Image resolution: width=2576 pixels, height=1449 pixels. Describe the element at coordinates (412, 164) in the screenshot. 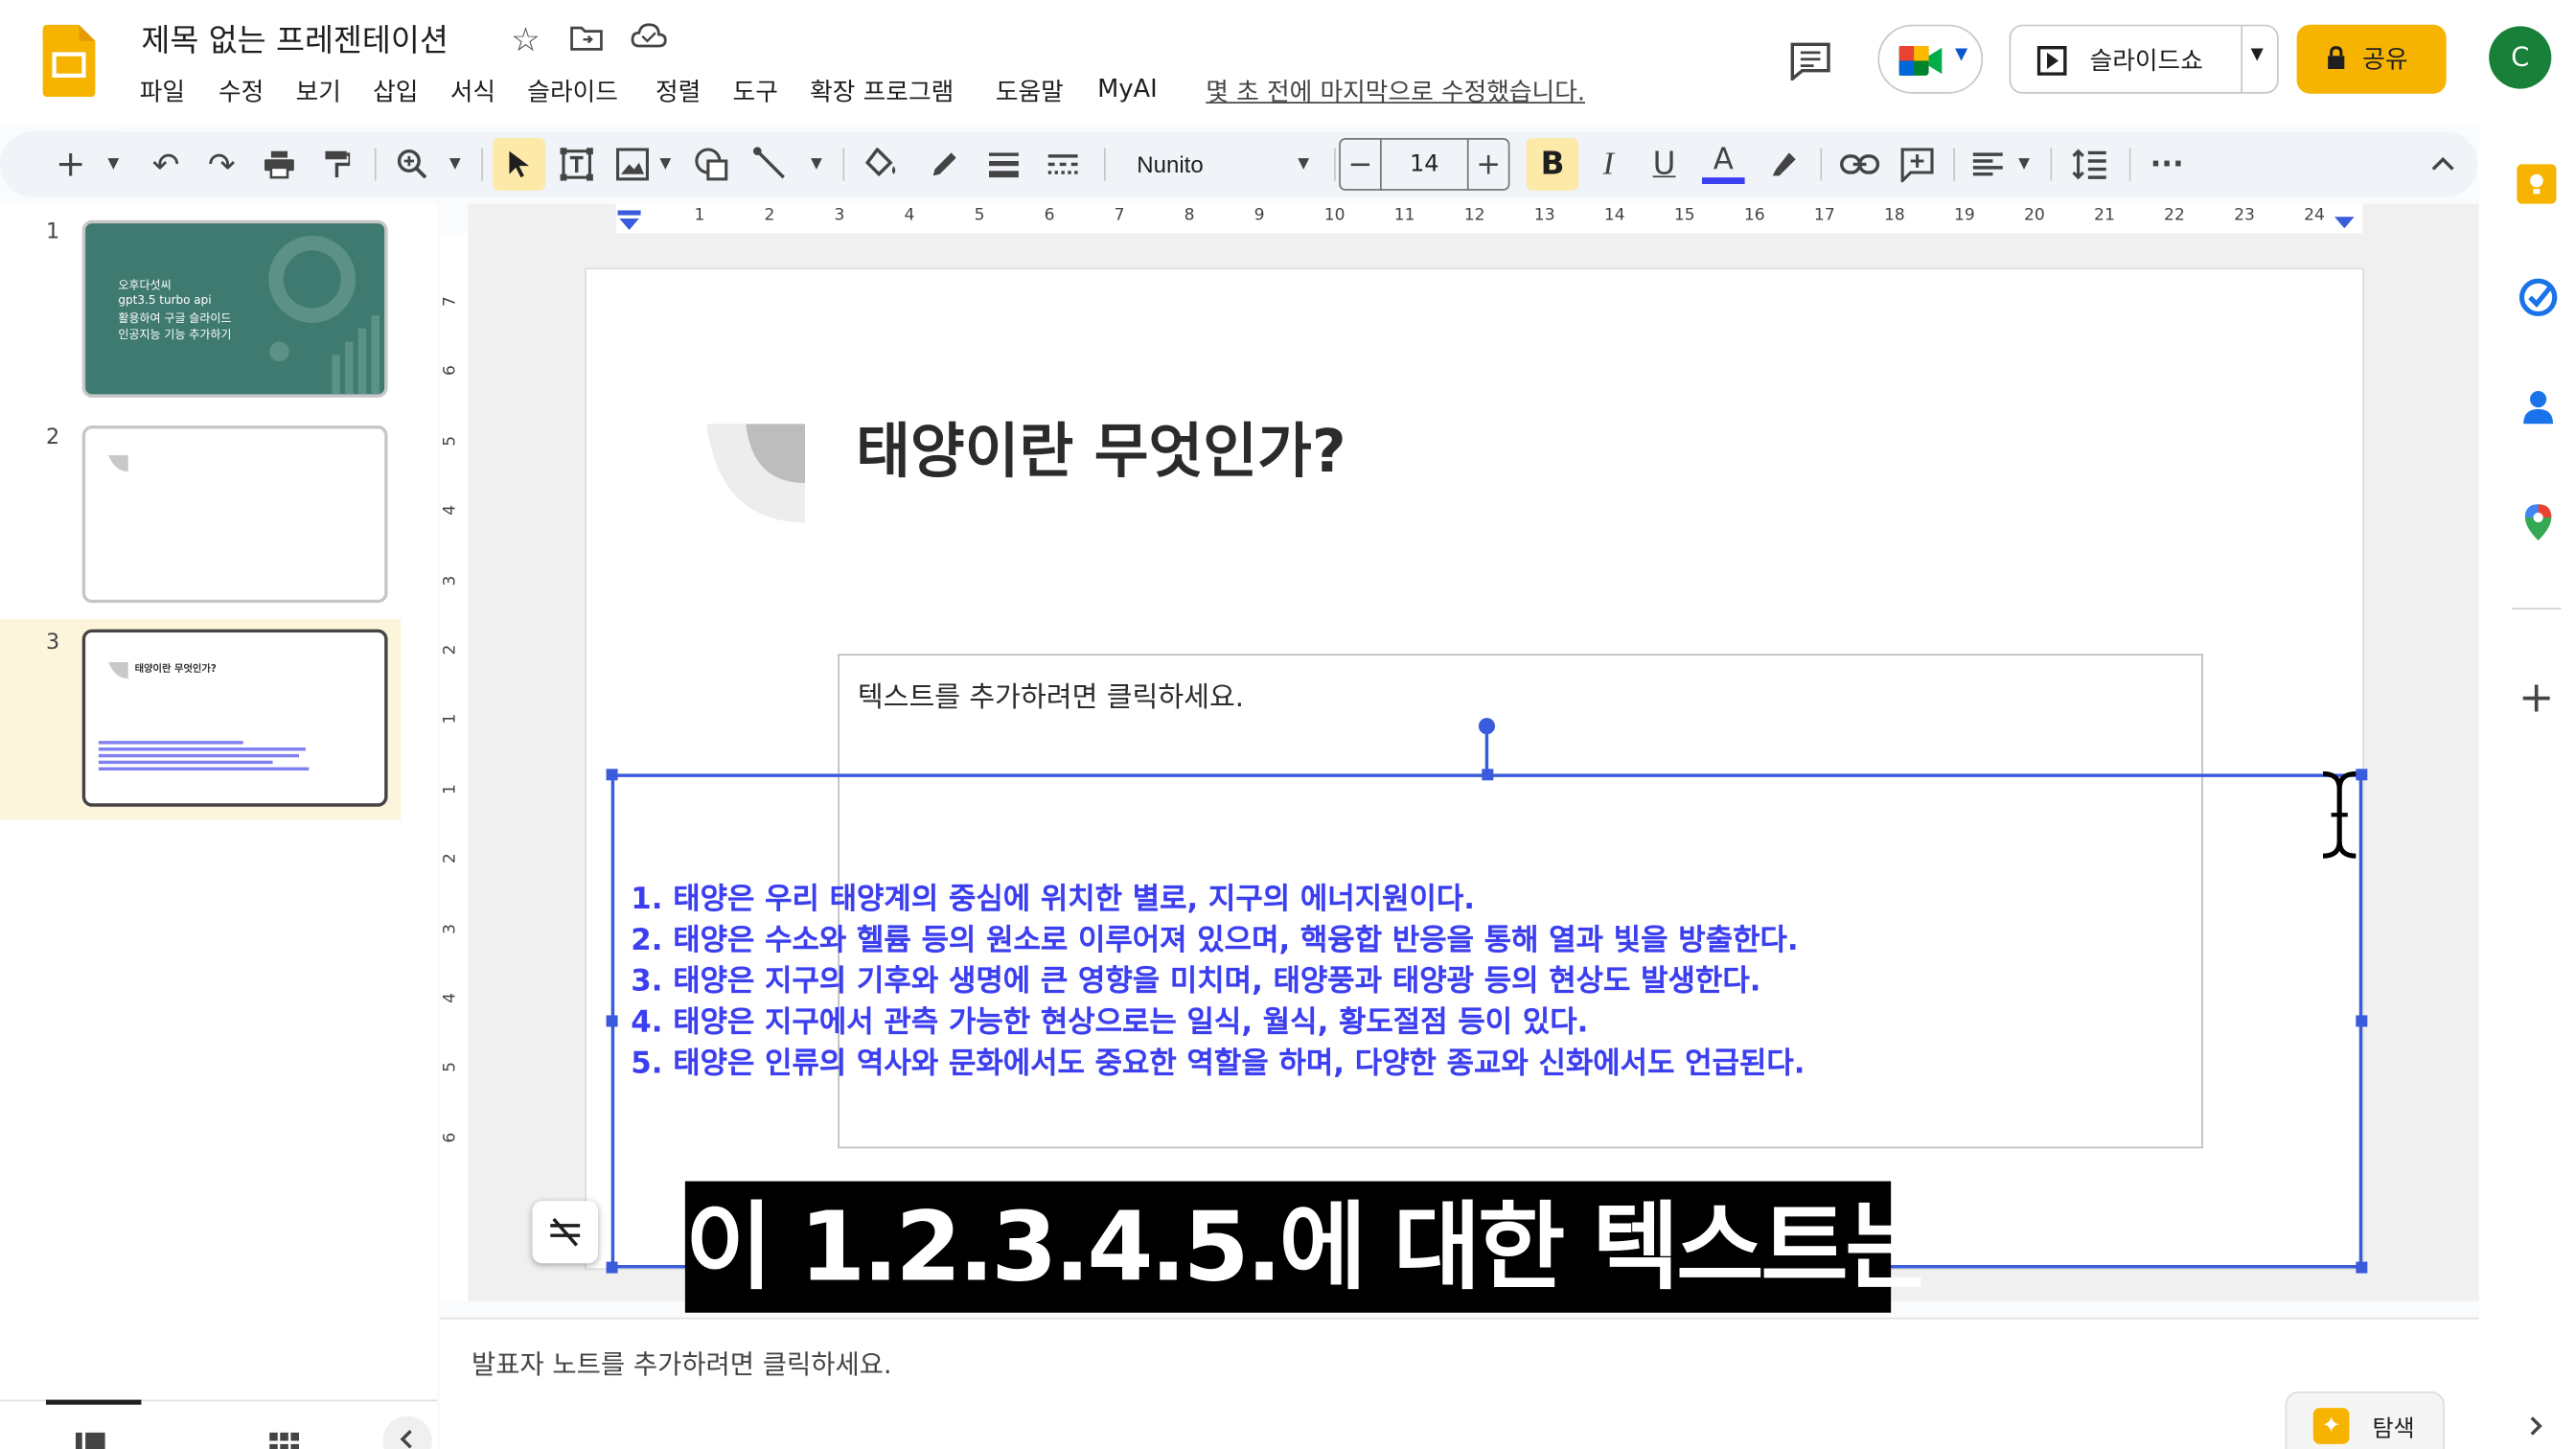

I see `zoom-icon` at that location.